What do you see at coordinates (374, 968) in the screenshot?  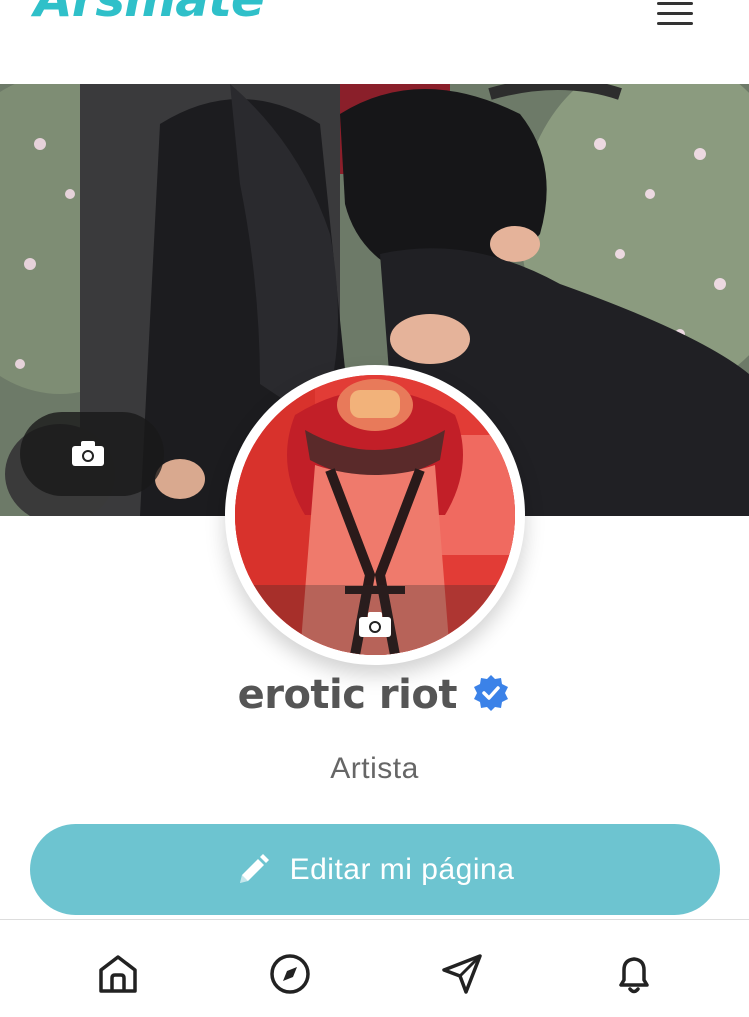 I see `bottom-navigation` at bounding box center [374, 968].